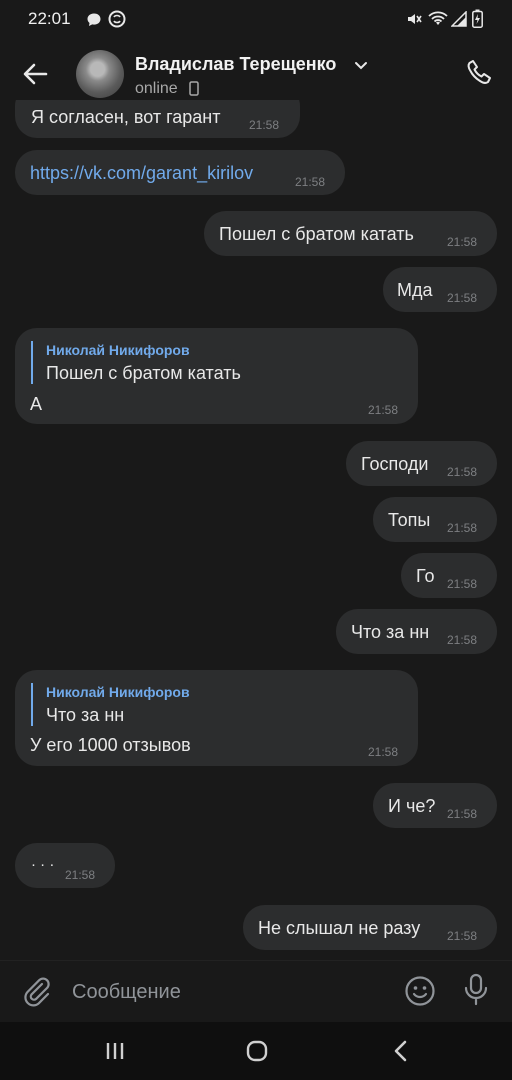 The image size is (512, 1080). What do you see at coordinates (440, 289) in the screenshot?
I see `outgoing-message: Мда 21:58` at bounding box center [440, 289].